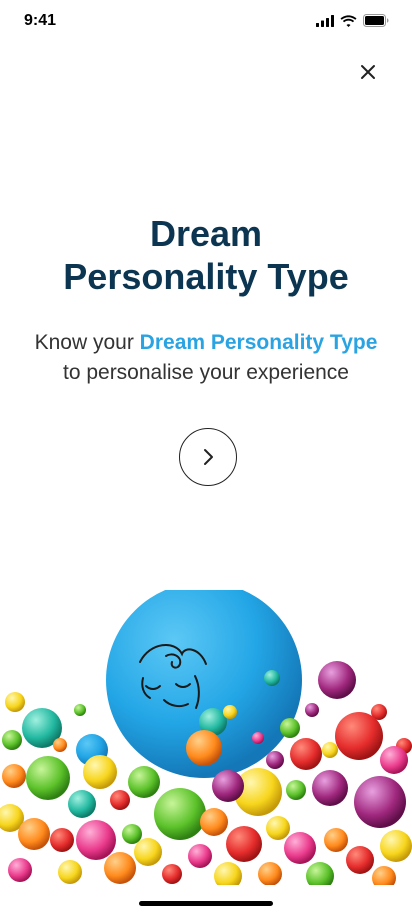  What do you see at coordinates (206, 255) in the screenshot?
I see `page-title: Dream Personality Type` at bounding box center [206, 255].